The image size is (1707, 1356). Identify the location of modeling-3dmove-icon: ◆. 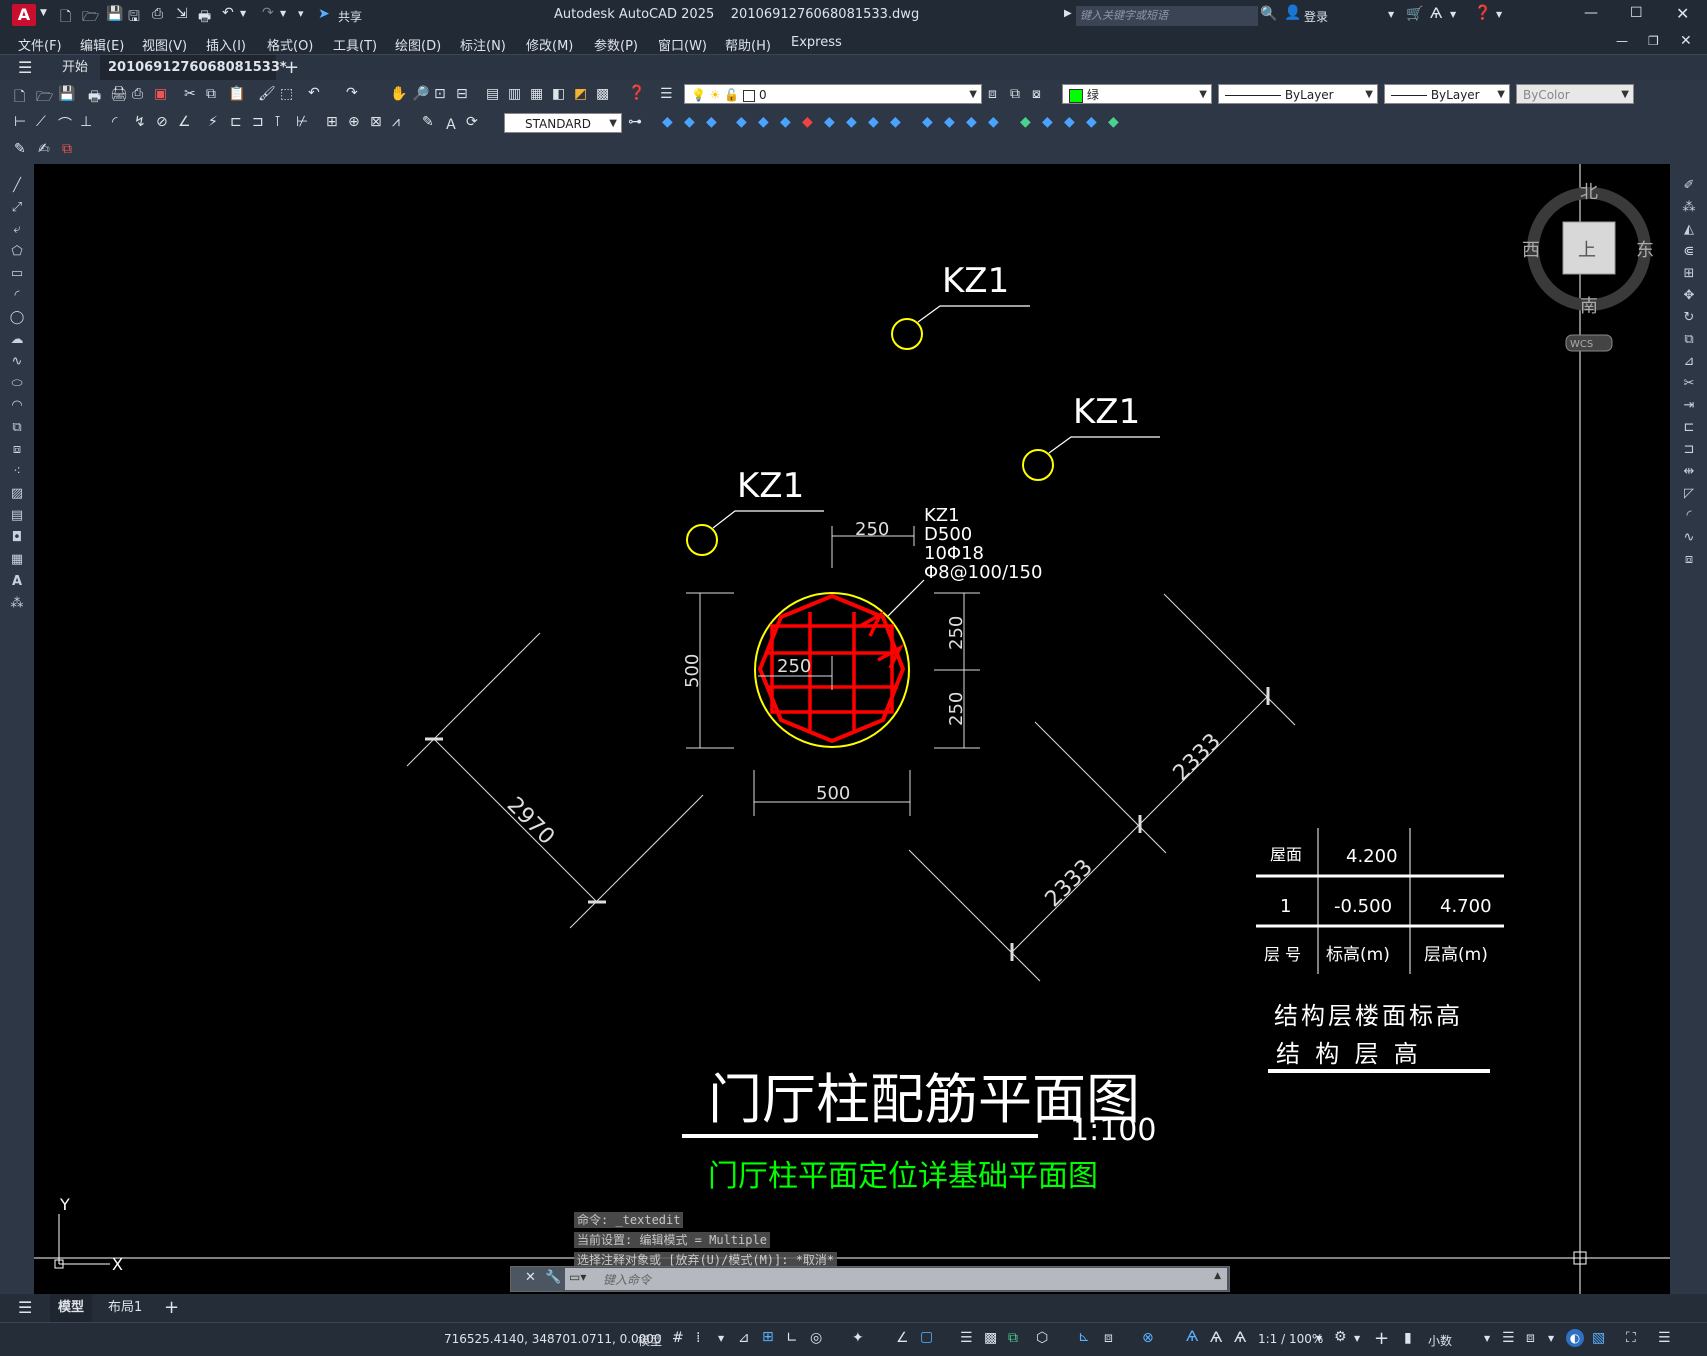
(1025, 122).